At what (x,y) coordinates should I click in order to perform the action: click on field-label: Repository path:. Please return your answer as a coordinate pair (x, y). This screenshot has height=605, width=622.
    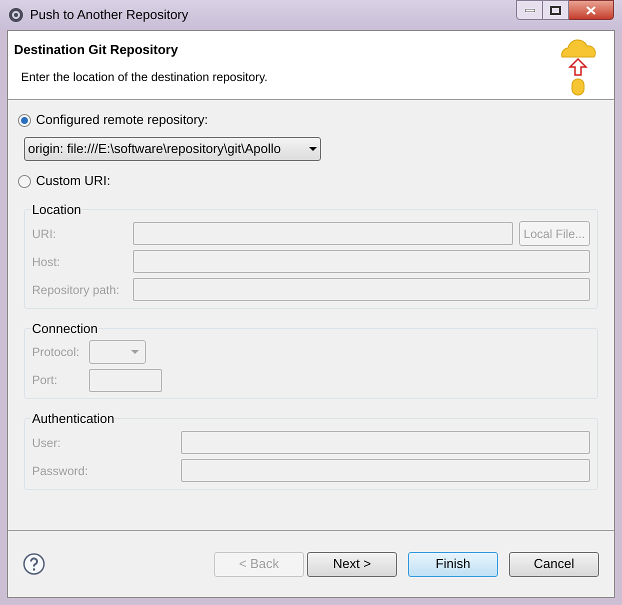
    Looking at the image, I should click on (76, 290).